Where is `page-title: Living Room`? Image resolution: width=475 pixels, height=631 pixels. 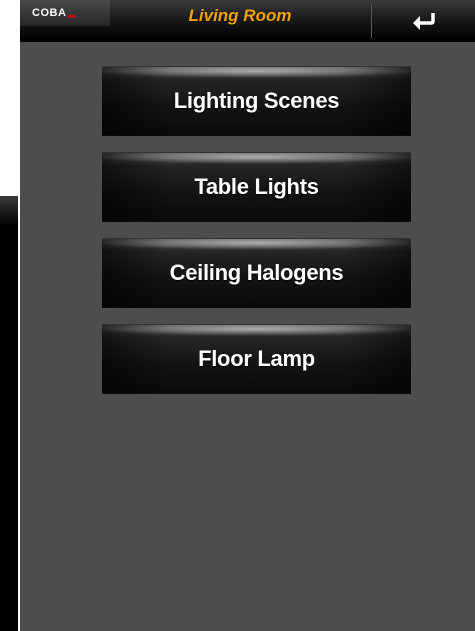 page-title: Living Room is located at coordinates (240, 15).